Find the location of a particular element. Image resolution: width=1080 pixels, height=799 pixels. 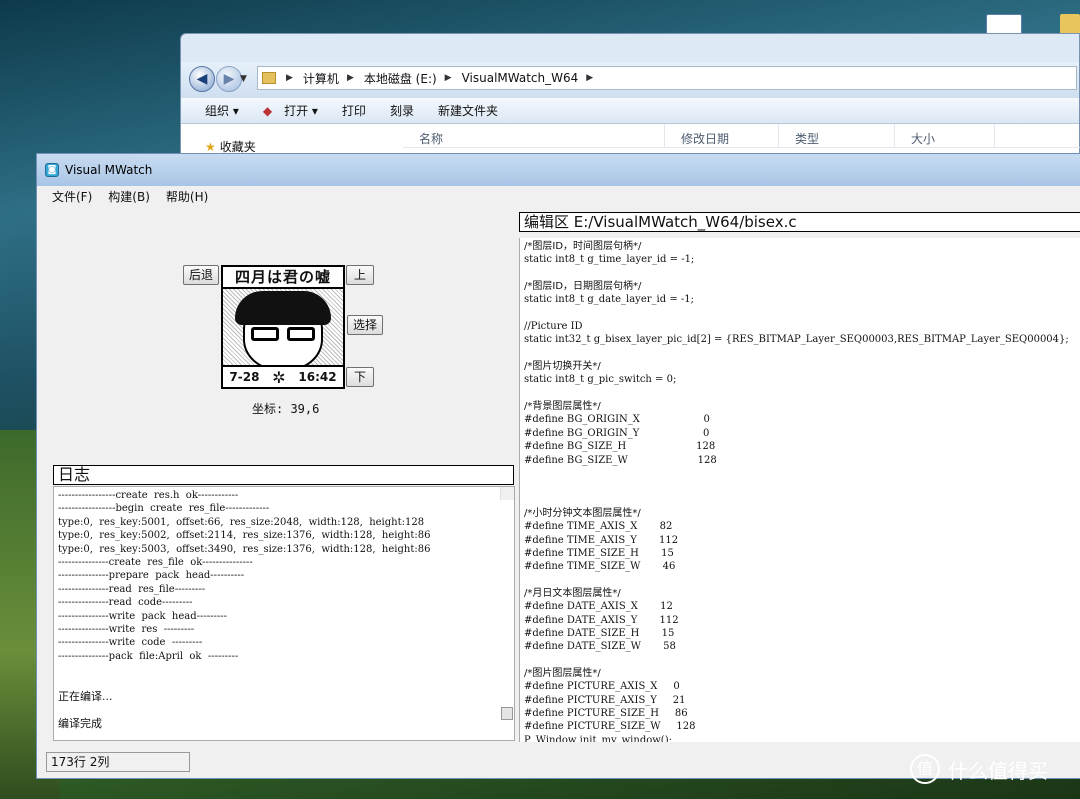

code-line: static int8_t g_time_layer_id = -1; is located at coordinates (609, 260).